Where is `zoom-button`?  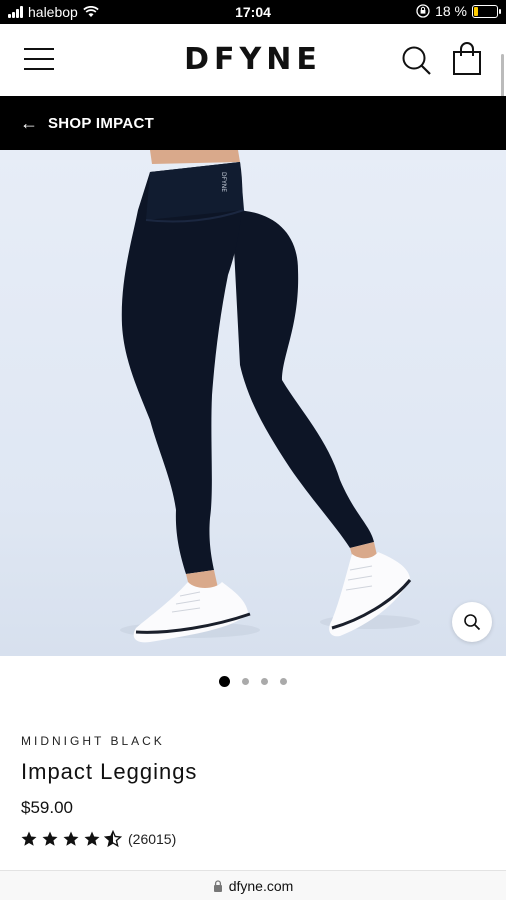 zoom-button is located at coordinates (472, 622).